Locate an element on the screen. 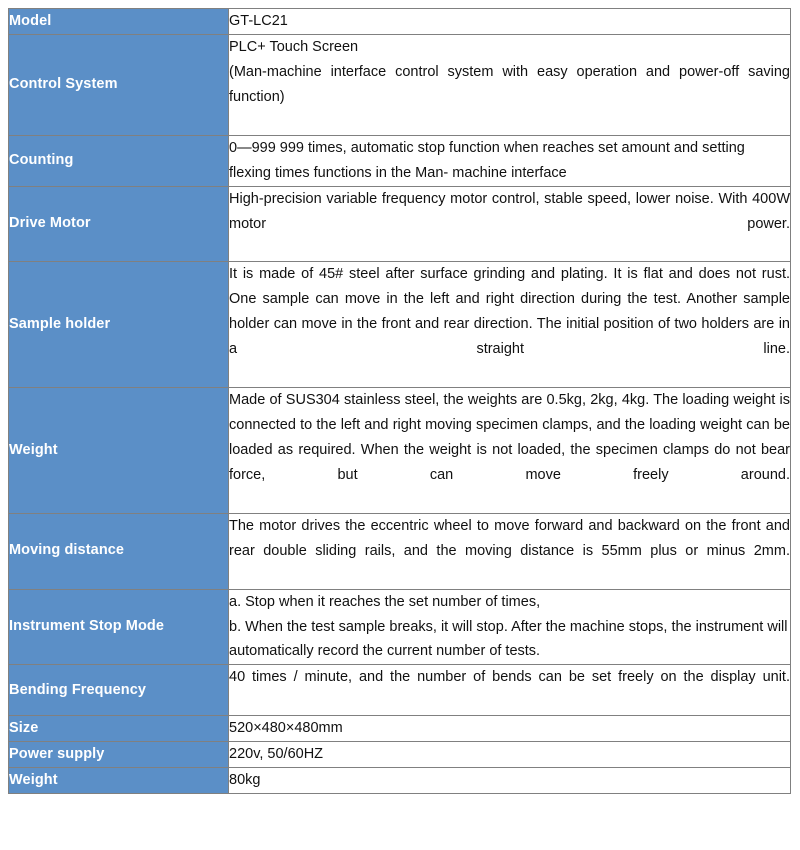 This screenshot has height=850, width=800. spec-value-line: 220v, 50/60HZ is located at coordinates (276, 754).